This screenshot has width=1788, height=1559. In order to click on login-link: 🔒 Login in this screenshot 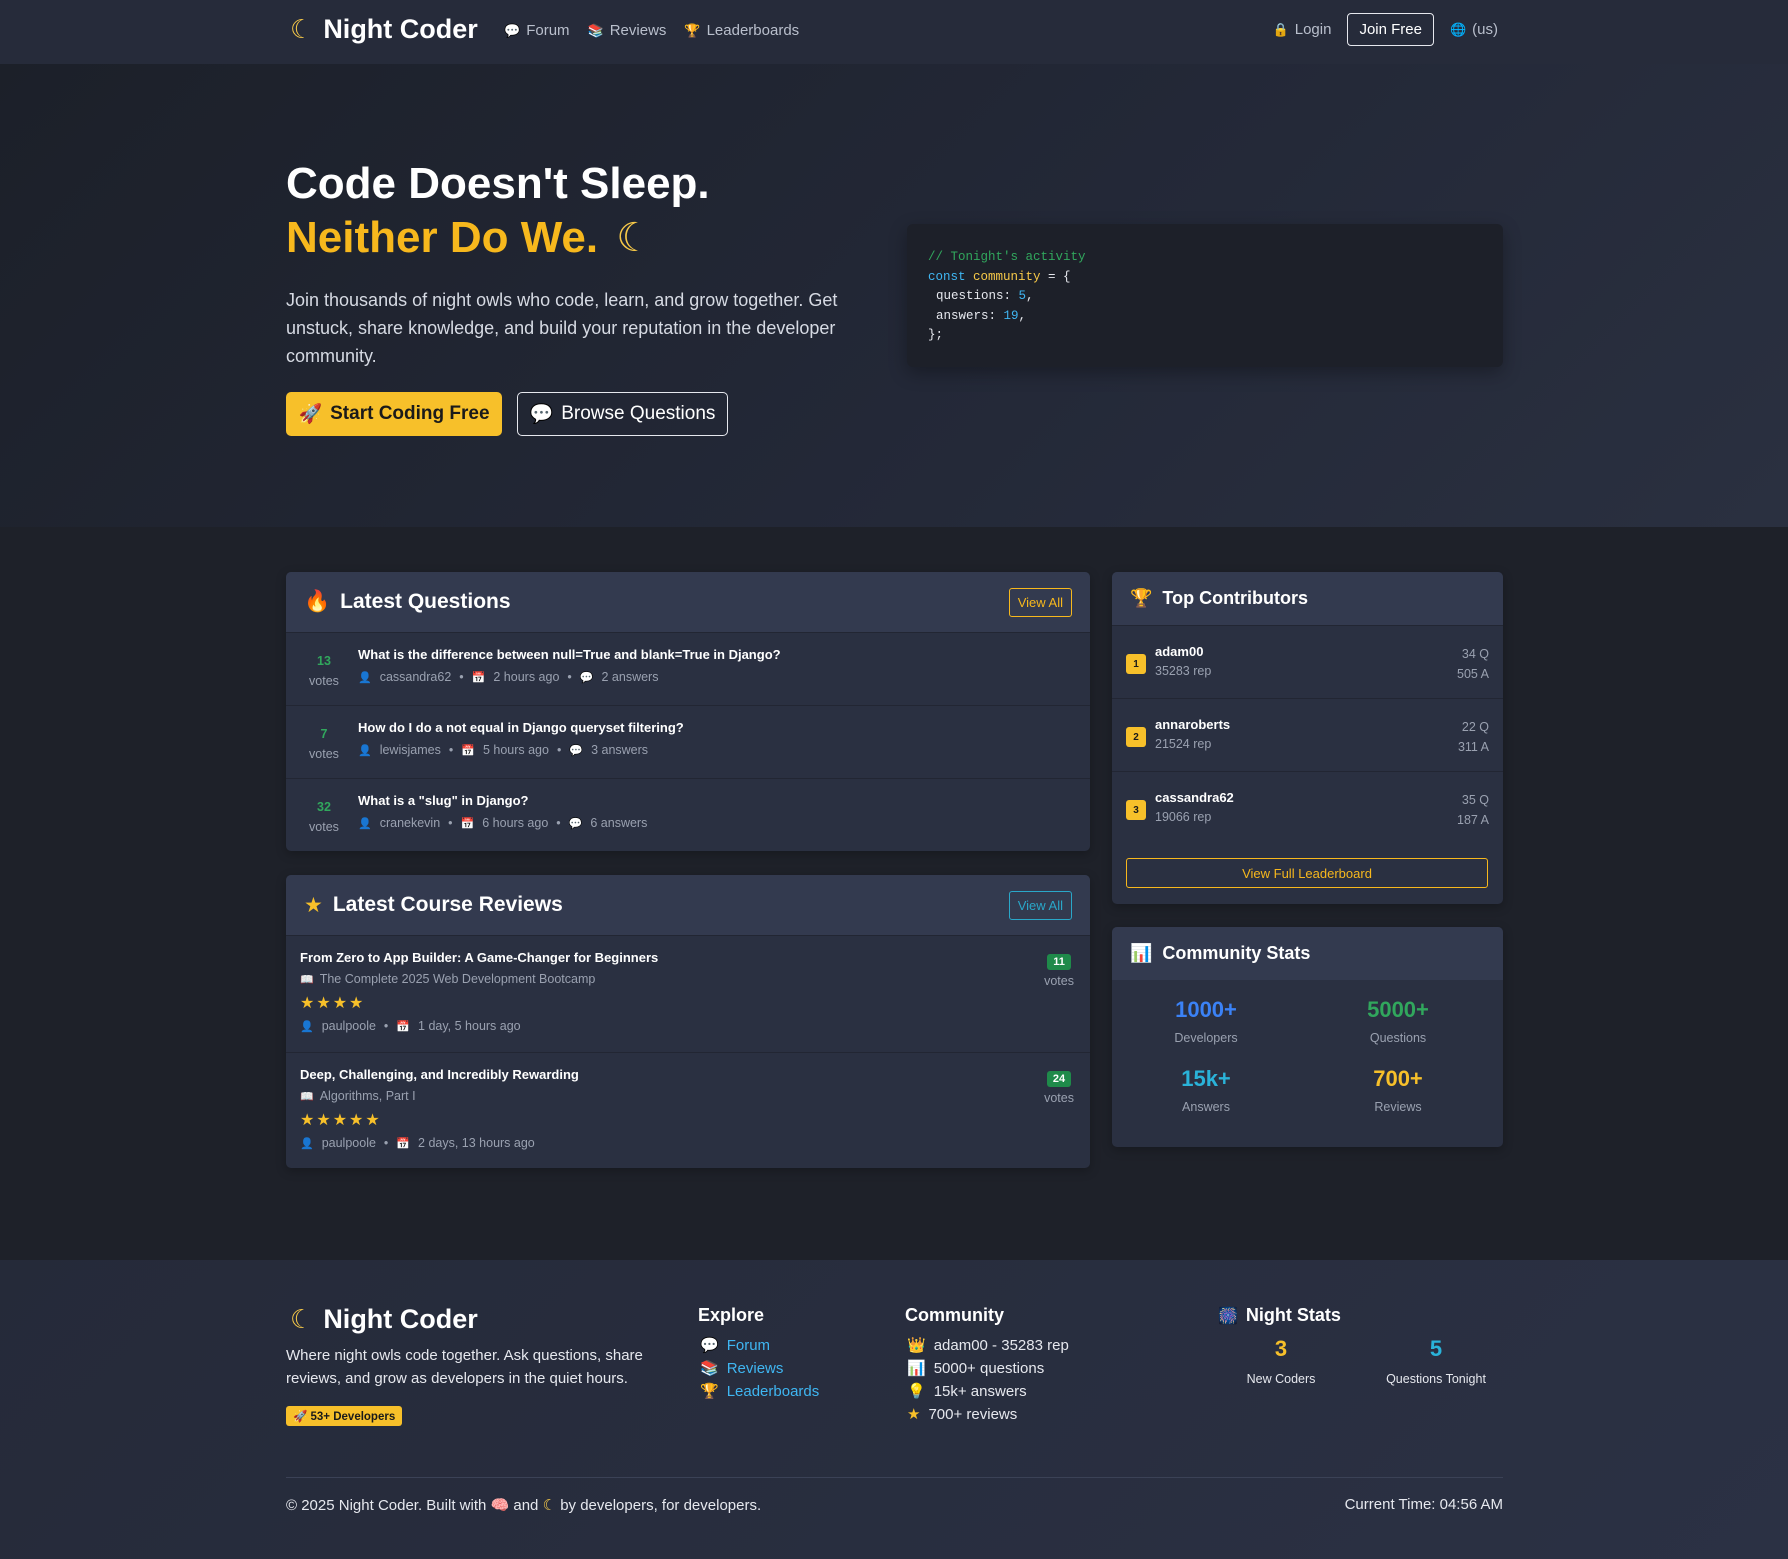, I will do `click(1302, 29)`.